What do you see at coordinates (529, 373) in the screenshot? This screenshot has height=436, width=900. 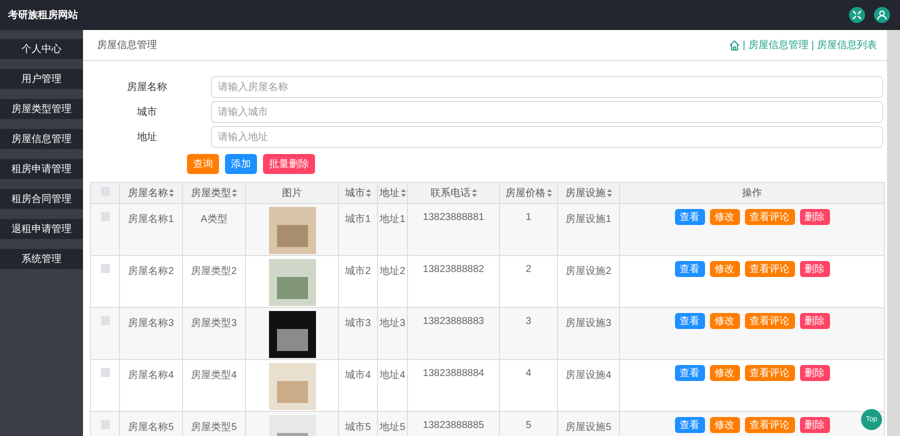 I see `table-cell: 4` at bounding box center [529, 373].